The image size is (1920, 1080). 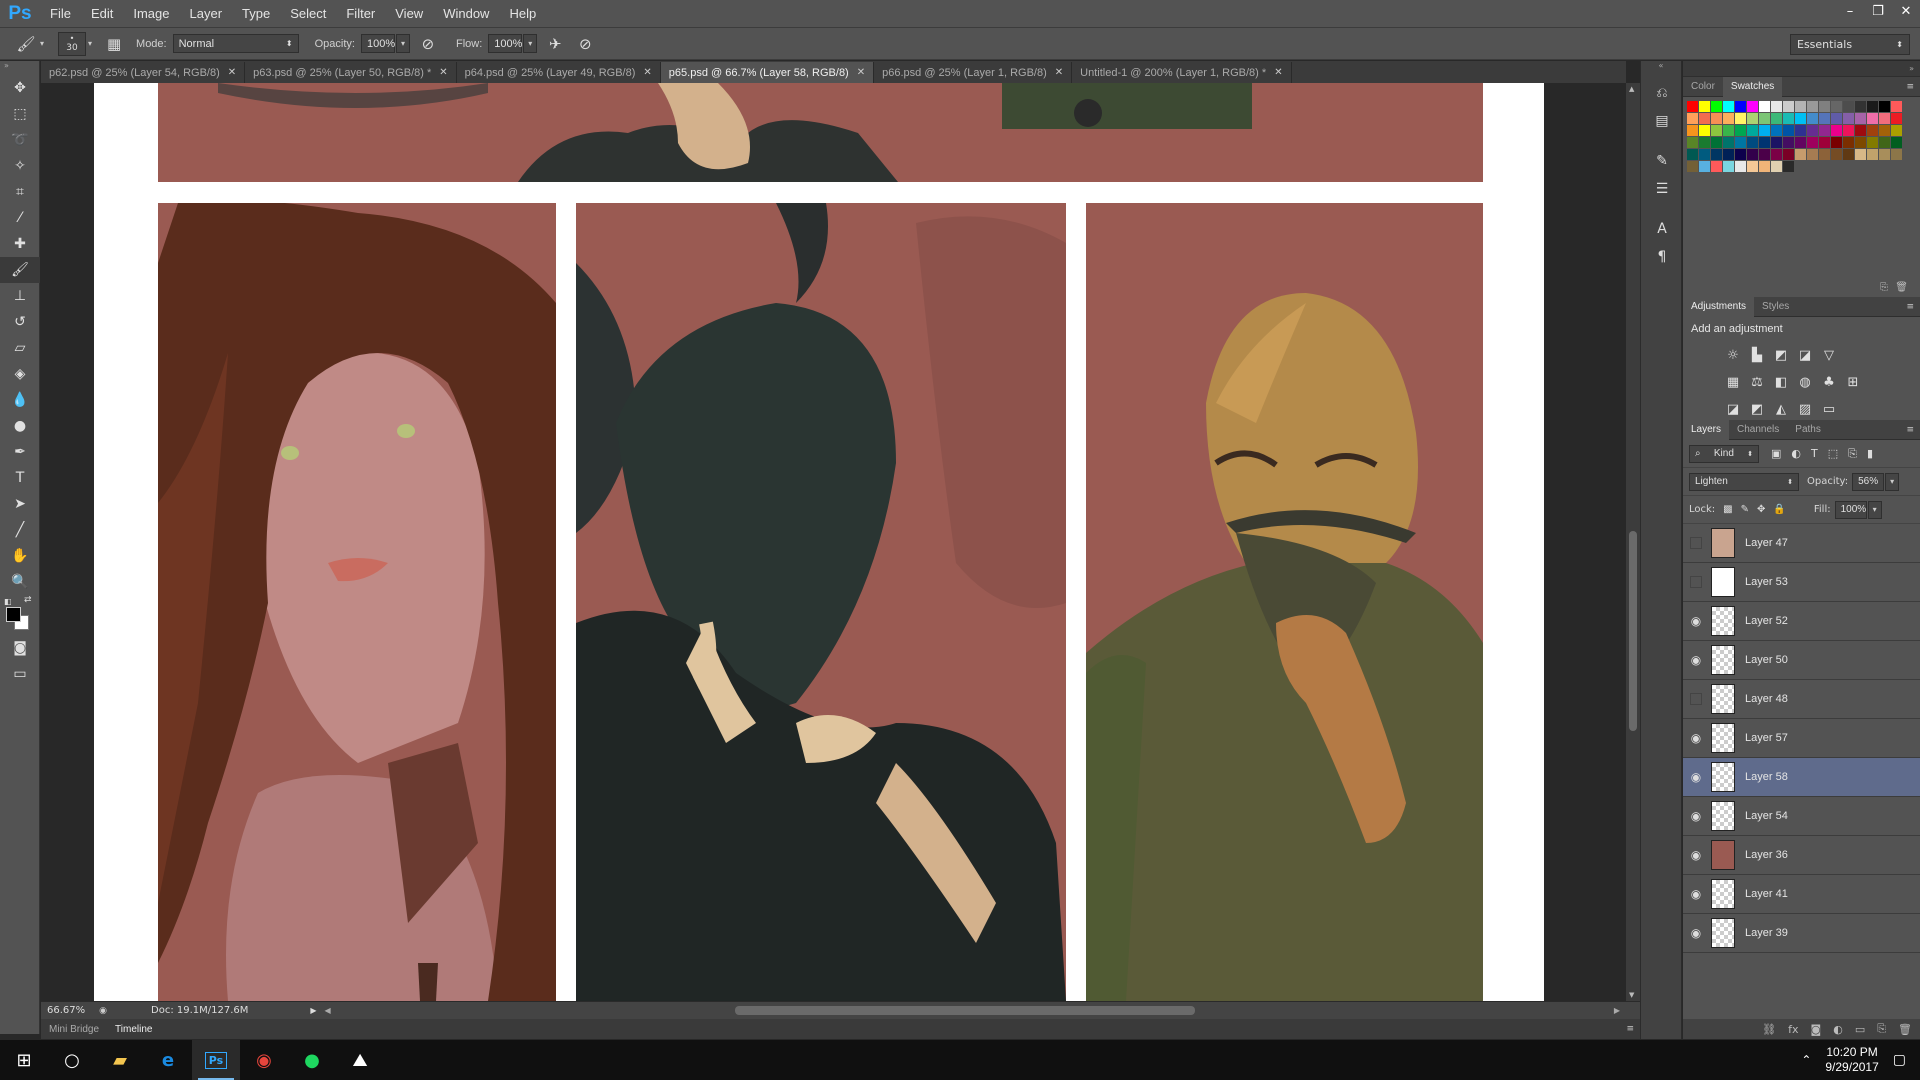 I want to click on hue-saturation-icon: ▦, so click(x=1733, y=382).